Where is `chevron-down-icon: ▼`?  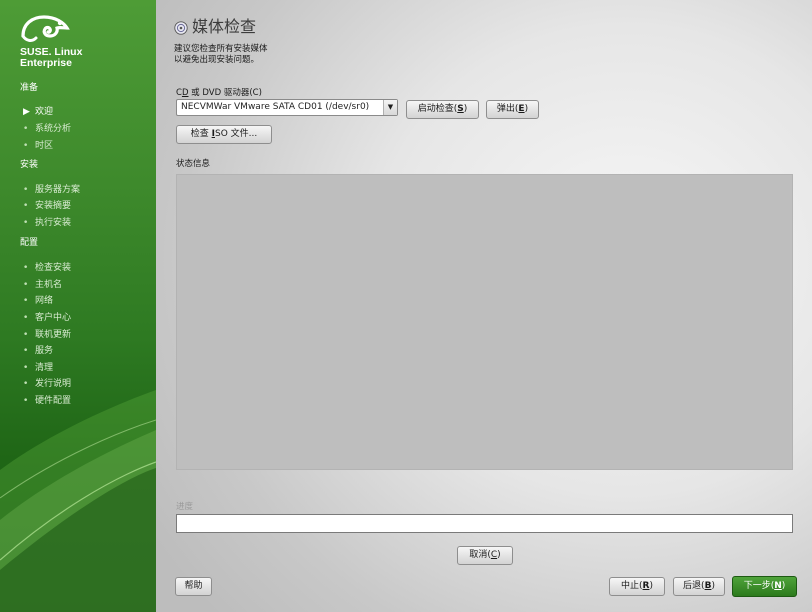 chevron-down-icon: ▼ is located at coordinates (390, 107).